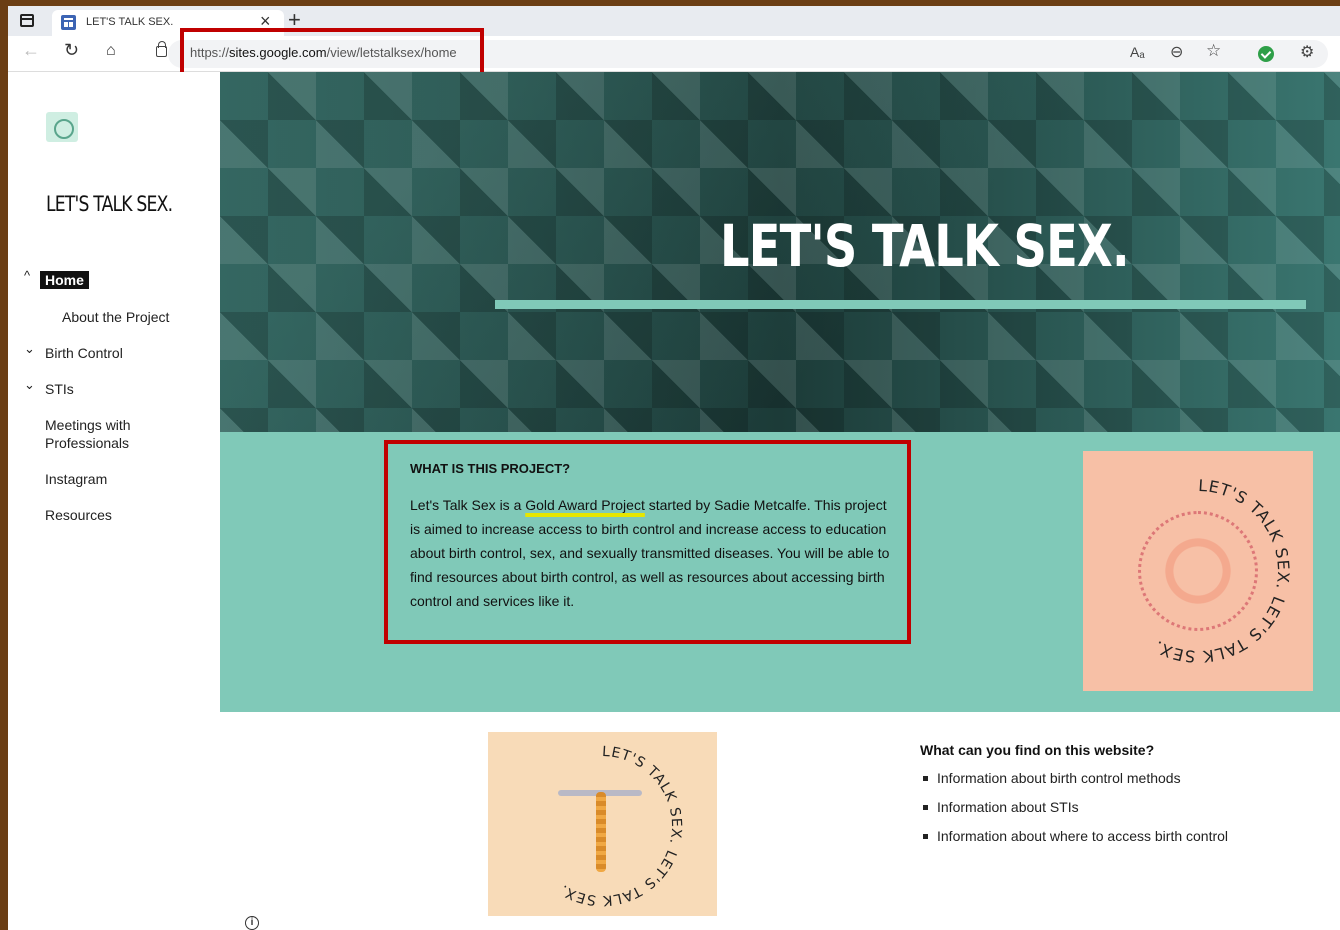  What do you see at coordinates (1266, 54) in the screenshot?
I see `extension-check-icon` at bounding box center [1266, 54].